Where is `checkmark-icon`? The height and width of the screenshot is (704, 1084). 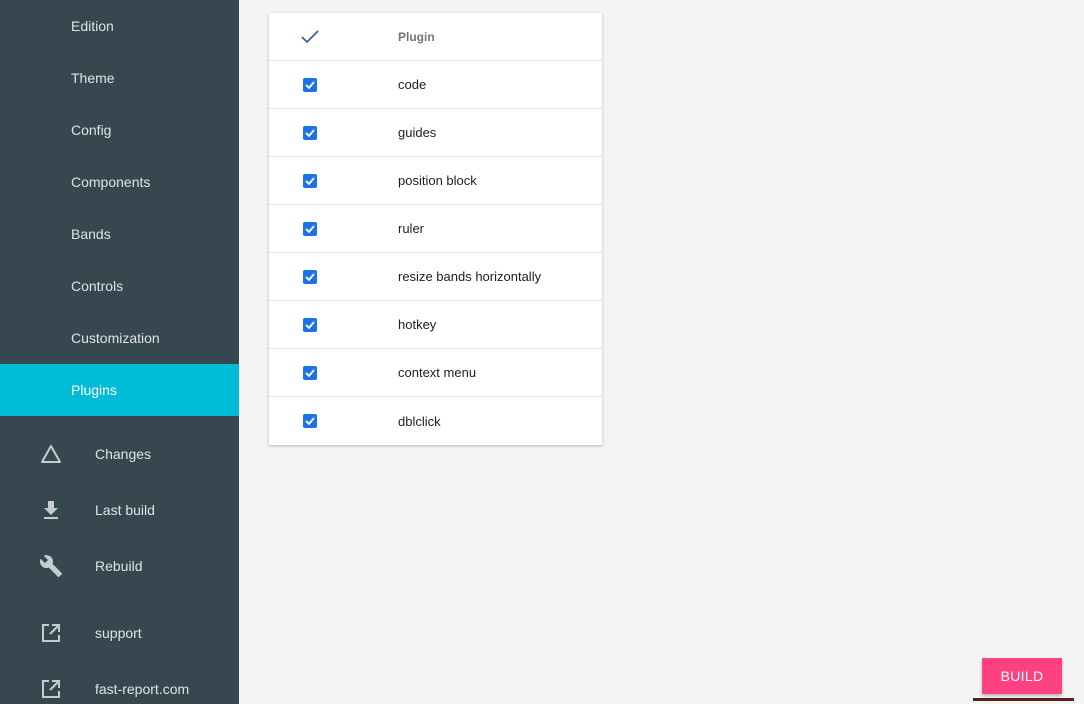
checkmark-icon is located at coordinates (310, 36).